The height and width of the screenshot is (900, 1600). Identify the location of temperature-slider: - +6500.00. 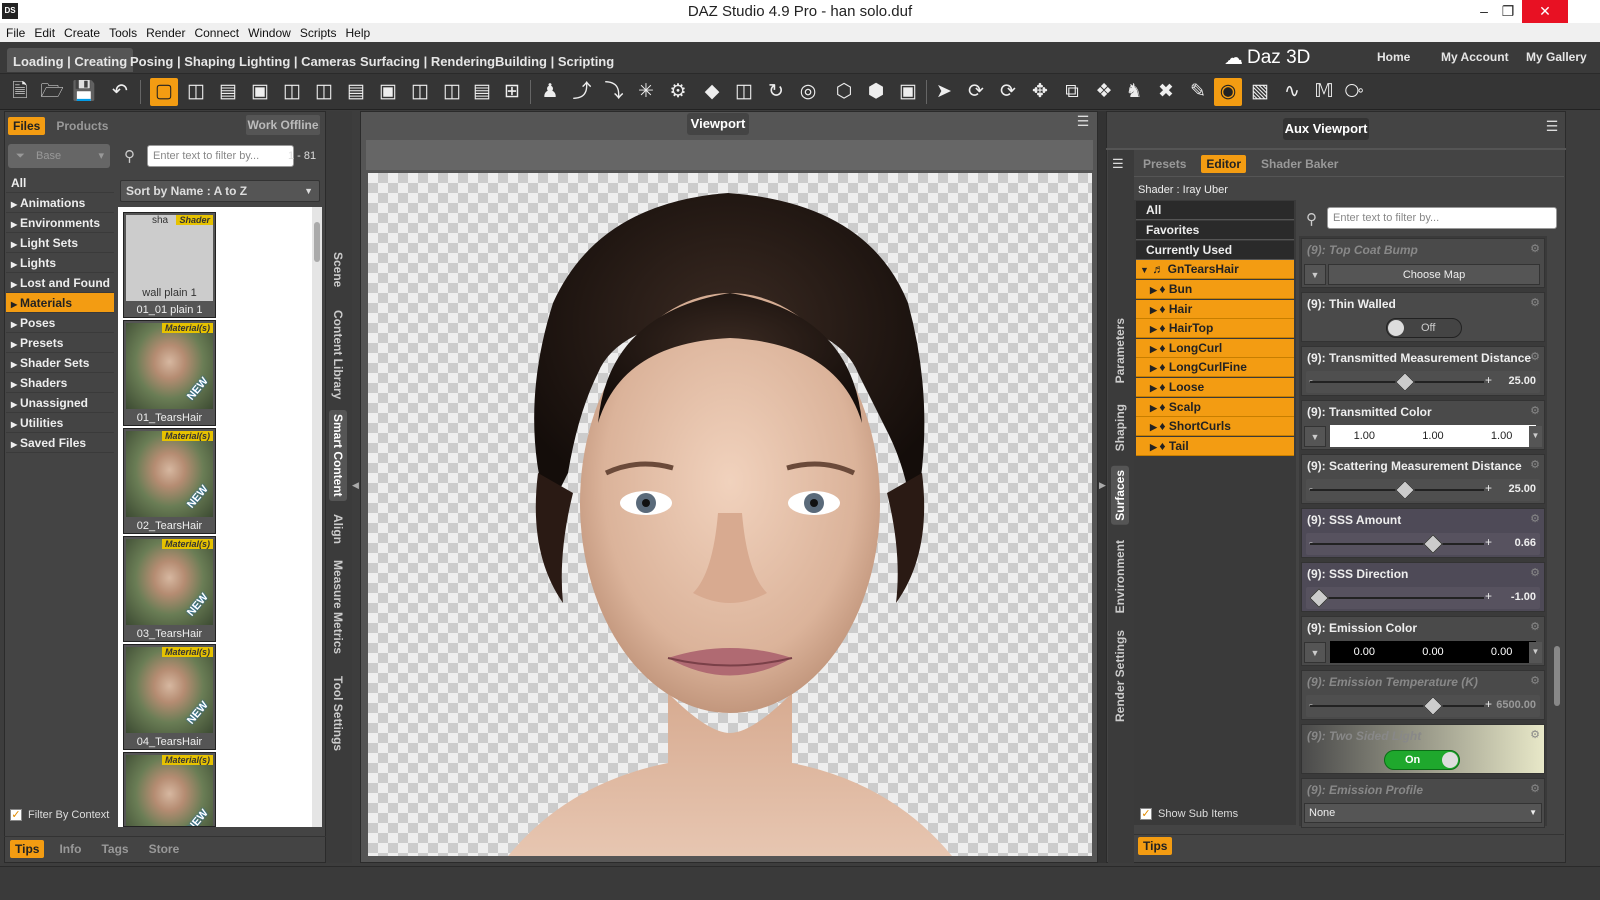
(1423, 706).